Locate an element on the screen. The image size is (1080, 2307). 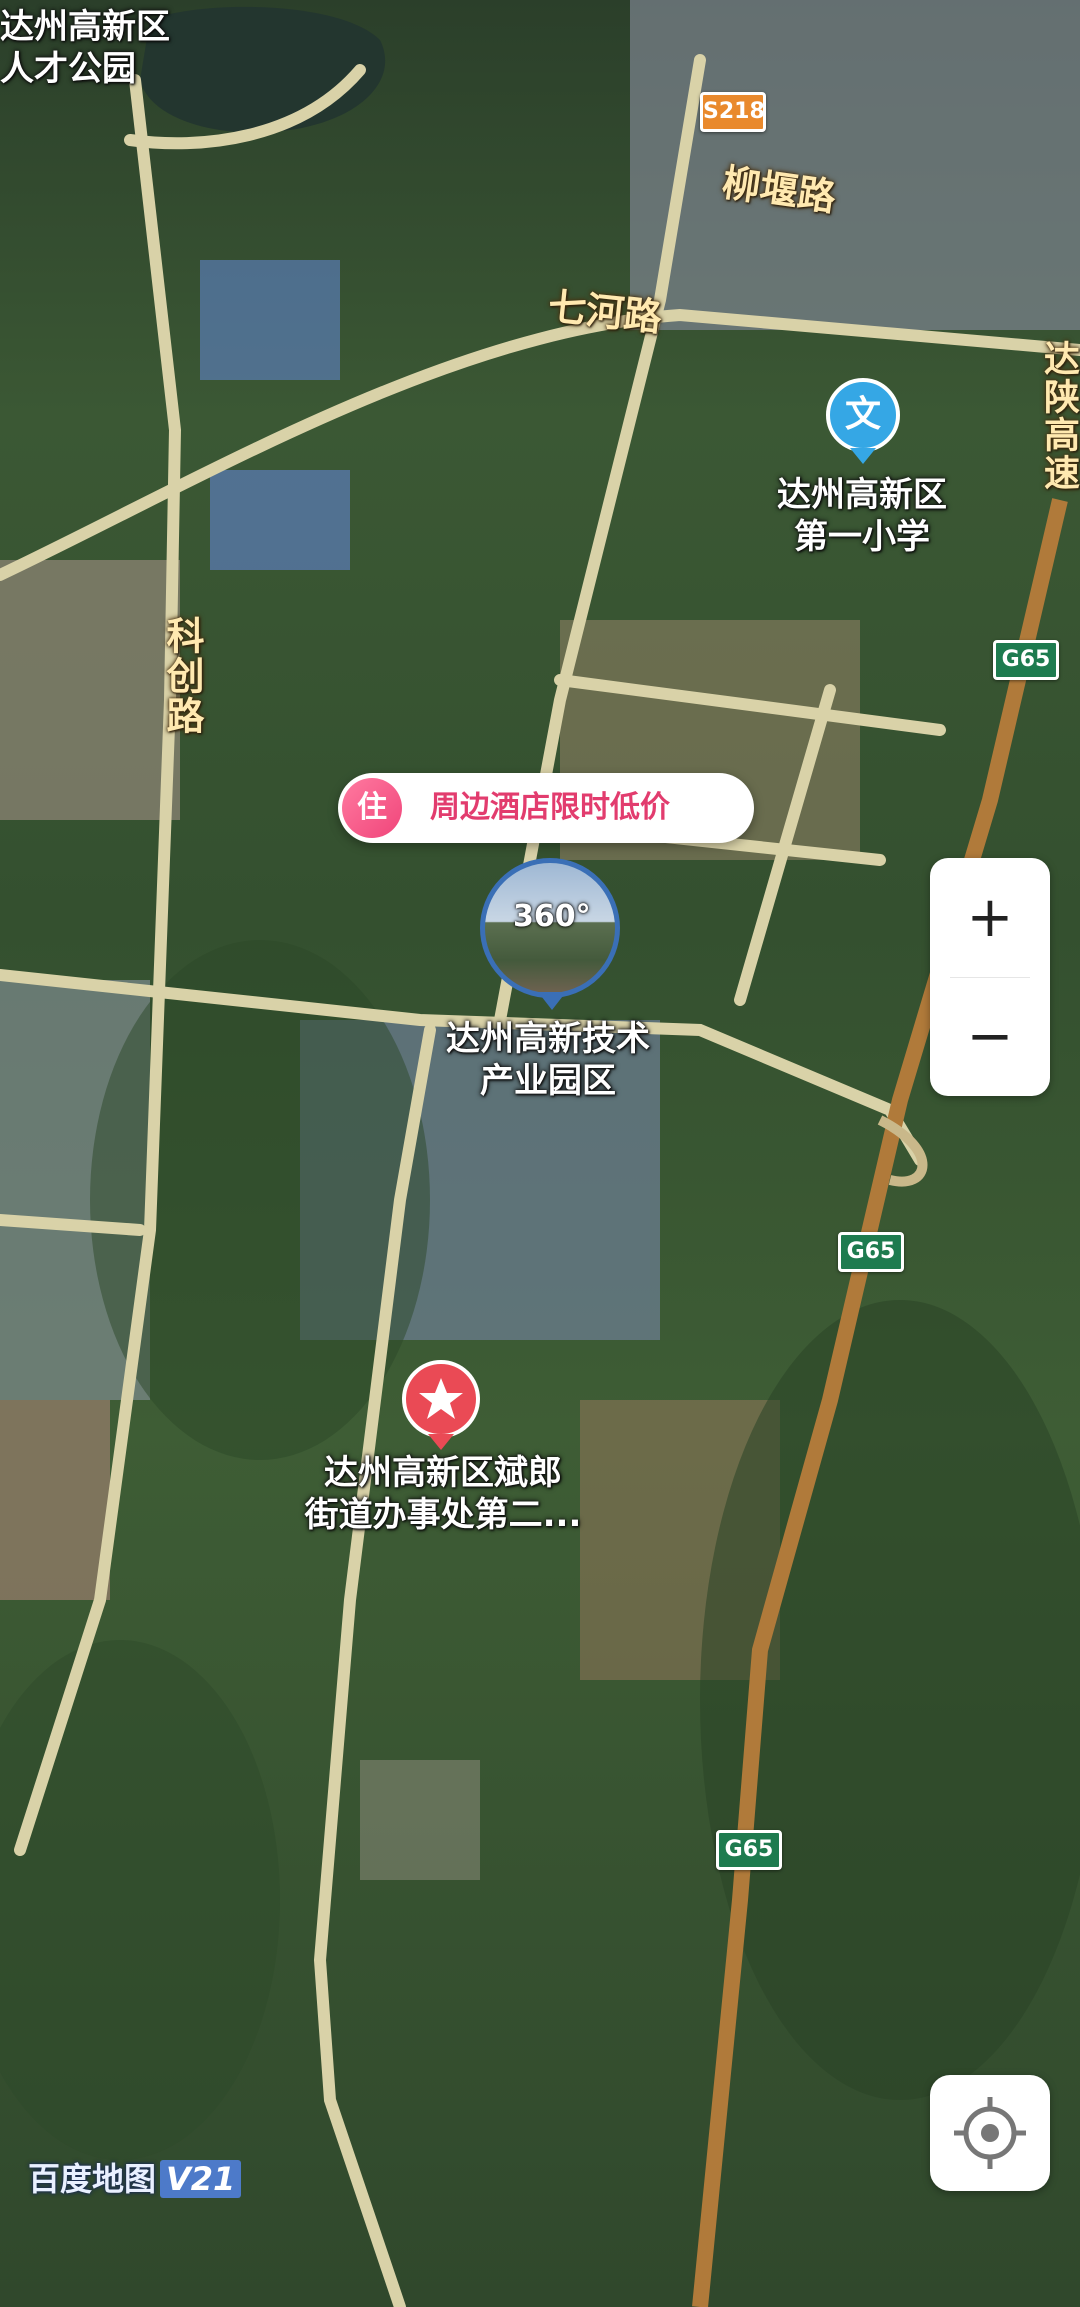
baidu-map-watermark: 百度地图 V21 is located at coordinates (135, 2177).